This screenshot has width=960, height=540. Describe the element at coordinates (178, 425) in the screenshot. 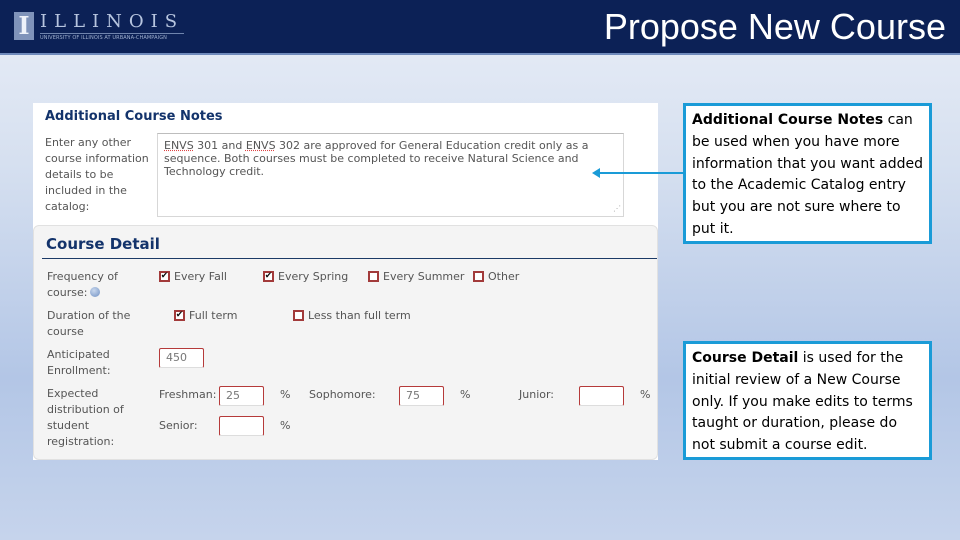

I see `senior-label: Senior:` at that location.